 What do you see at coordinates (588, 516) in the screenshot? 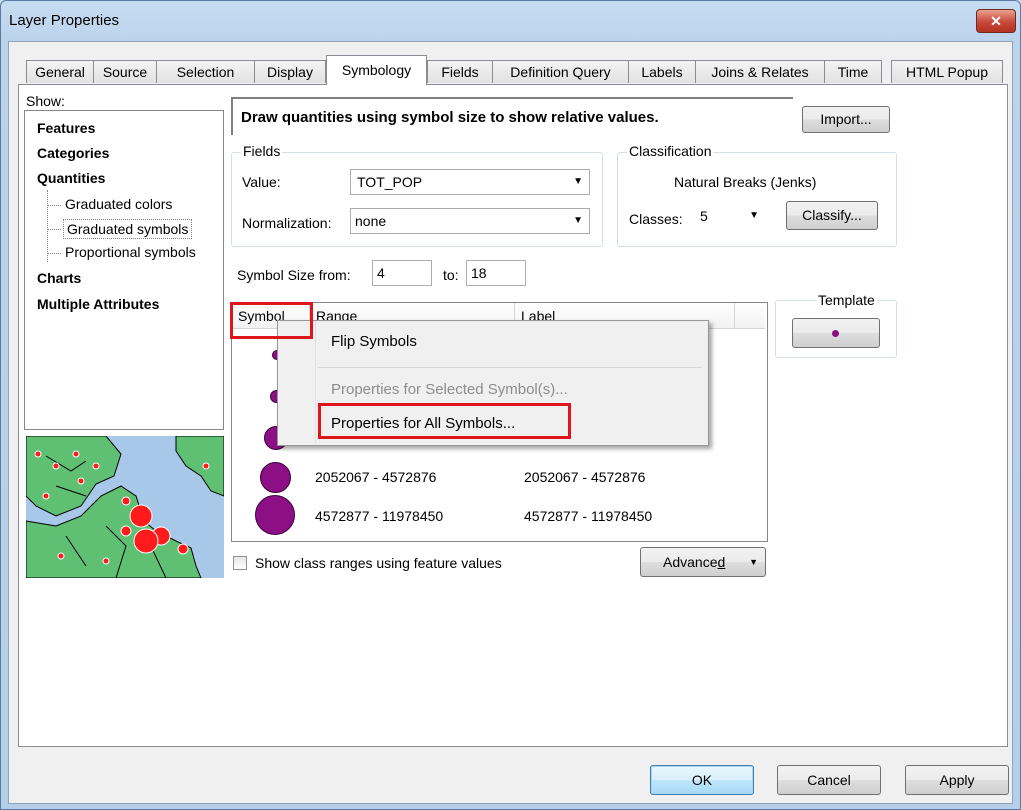
I see `label-cell: 4572877 - 11978450` at bounding box center [588, 516].